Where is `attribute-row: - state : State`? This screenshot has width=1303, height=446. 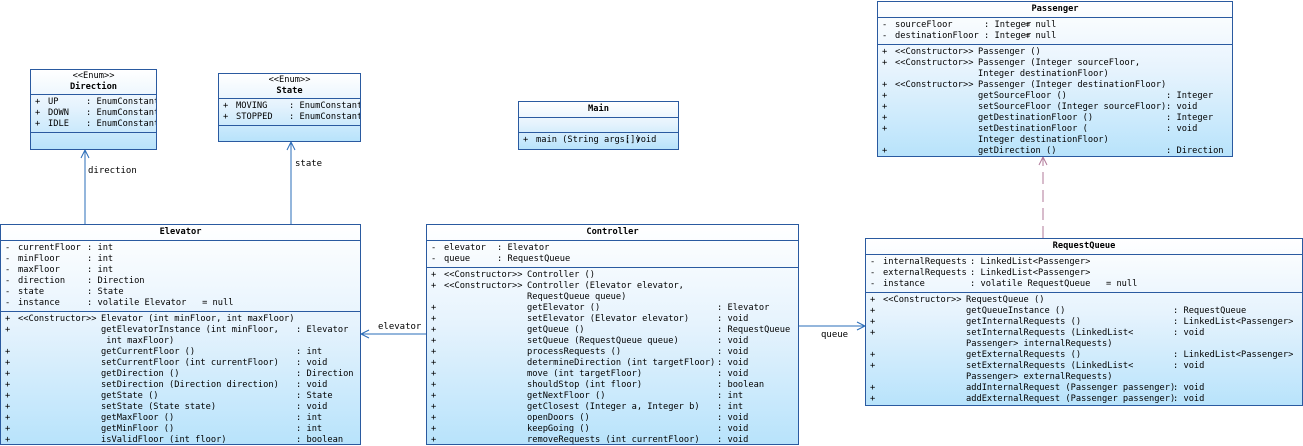
attribute-row: - state : State is located at coordinates (180, 292).